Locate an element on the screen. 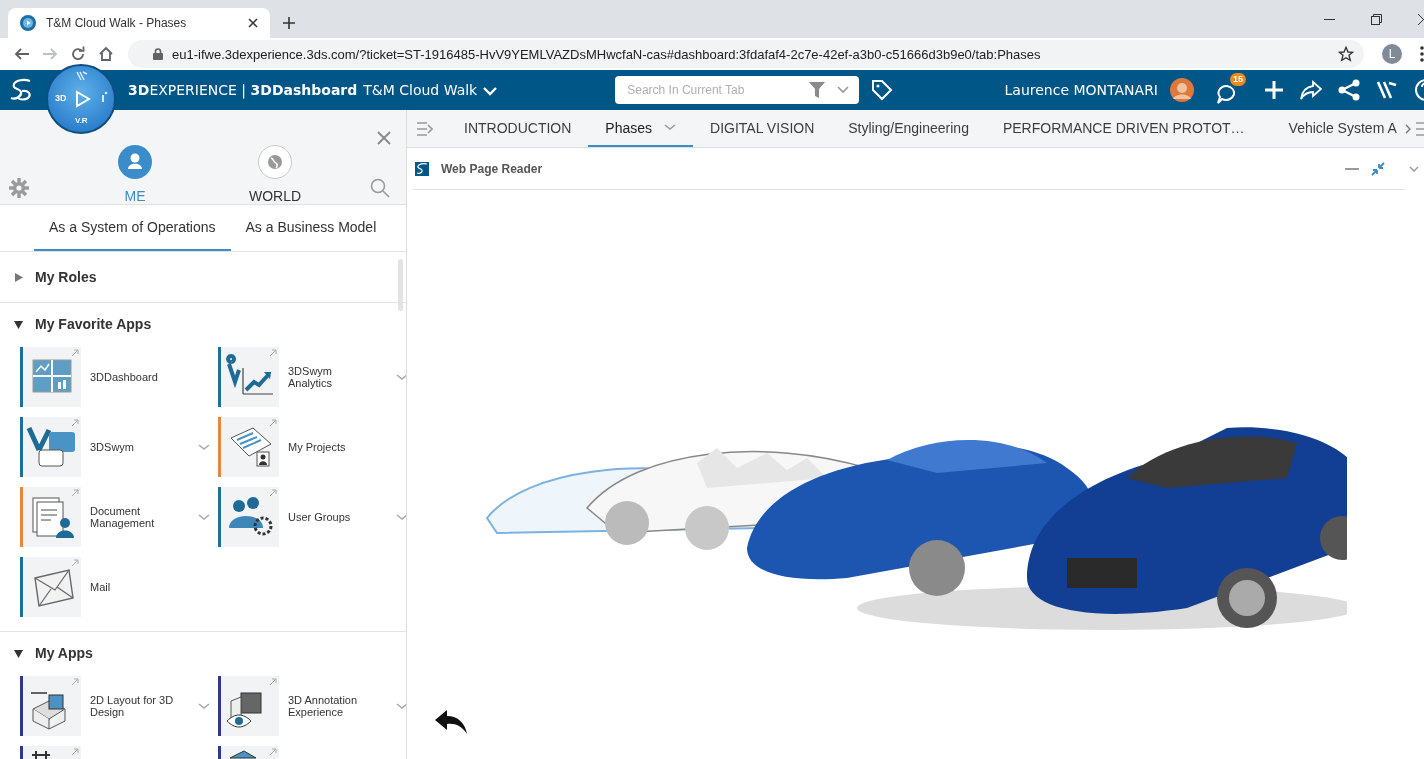 The image size is (1424, 759). app-name: 2D Layout for 3D Design is located at coordinates (135, 706).